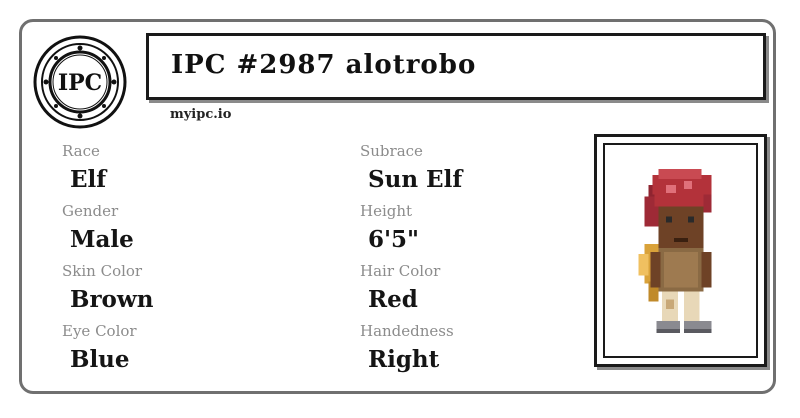  I want to click on title-box: IPC #2987 alotrobo, so click(456, 66).